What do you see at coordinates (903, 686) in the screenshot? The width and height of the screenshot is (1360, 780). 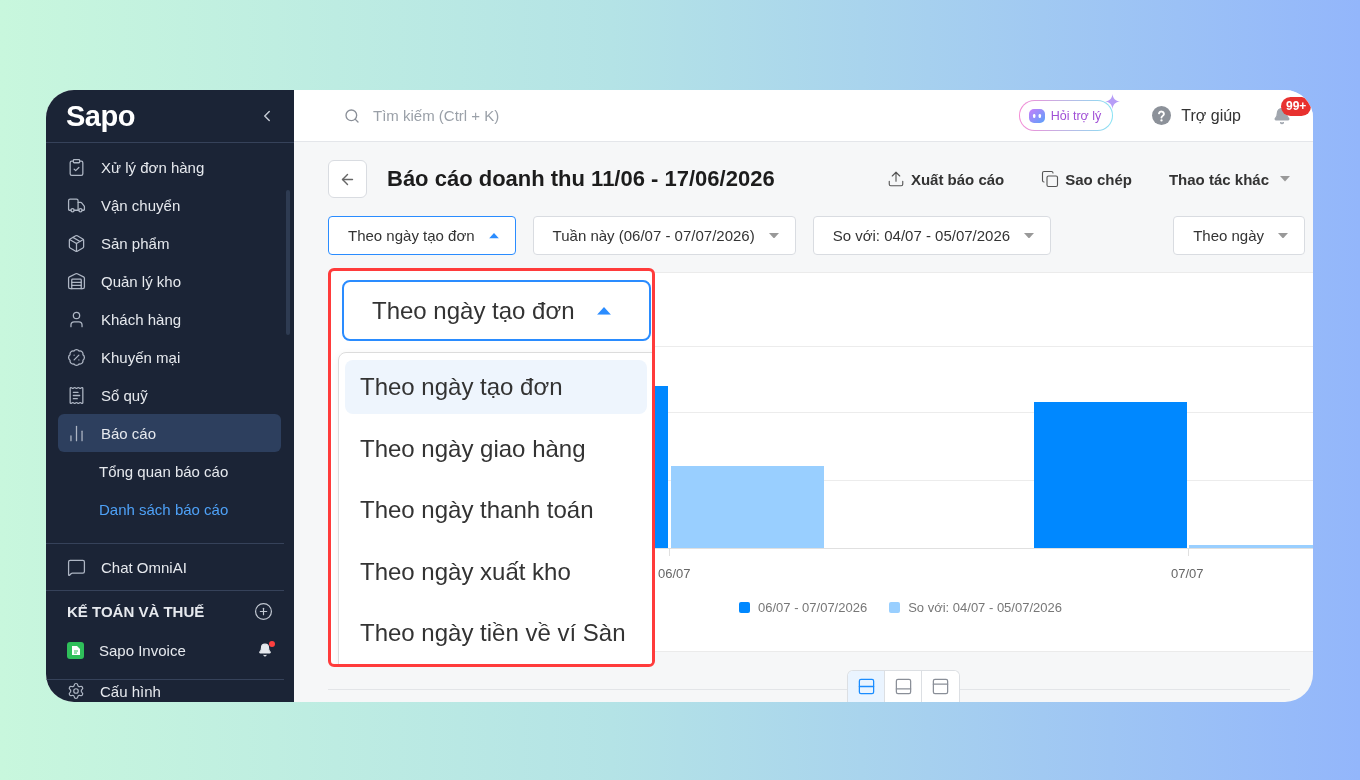 I see `panel-bottom-icon` at bounding box center [903, 686].